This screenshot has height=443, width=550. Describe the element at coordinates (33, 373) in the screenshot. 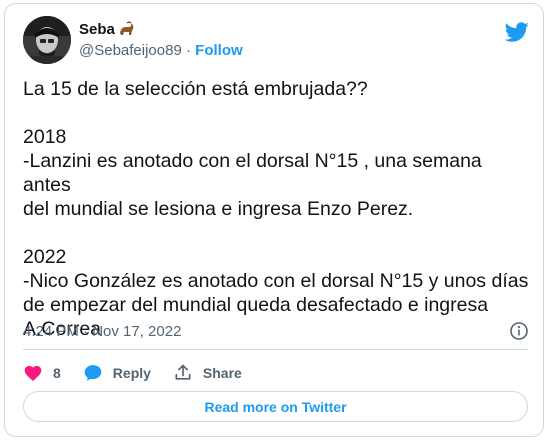

I see `heart-icon` at that location.